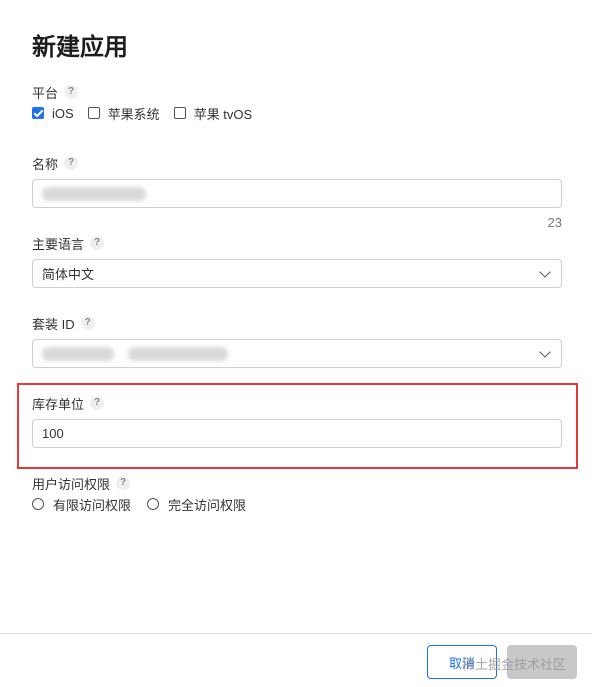  I want to click on limited-access-label: 有限访问权限, so click(92, 505).